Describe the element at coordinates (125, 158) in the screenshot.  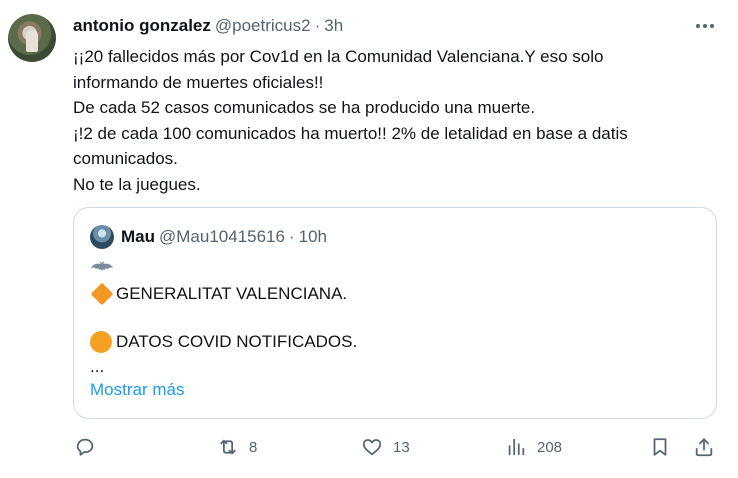
I see `tweet-line: comunicados.` at that location.